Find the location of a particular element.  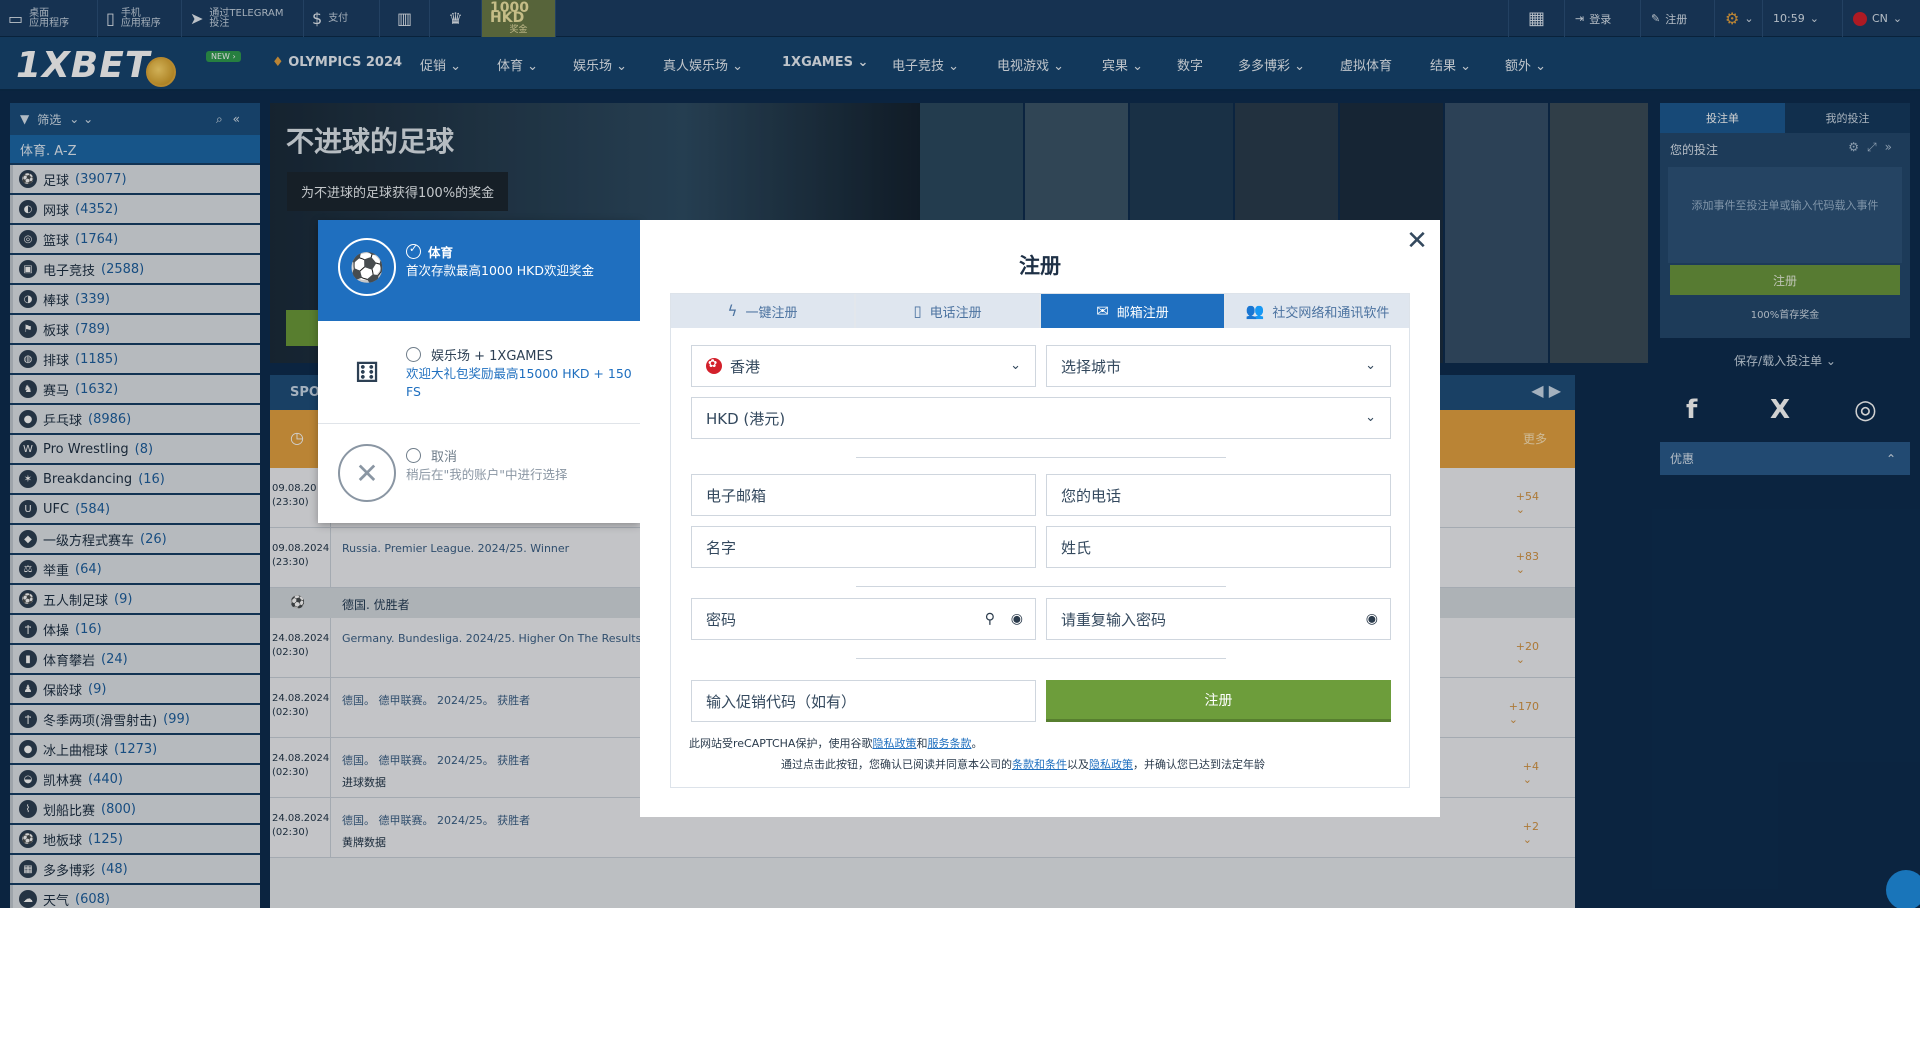

password-field: 密码 ⚲ ◉ is located at coordinates (863, 619).